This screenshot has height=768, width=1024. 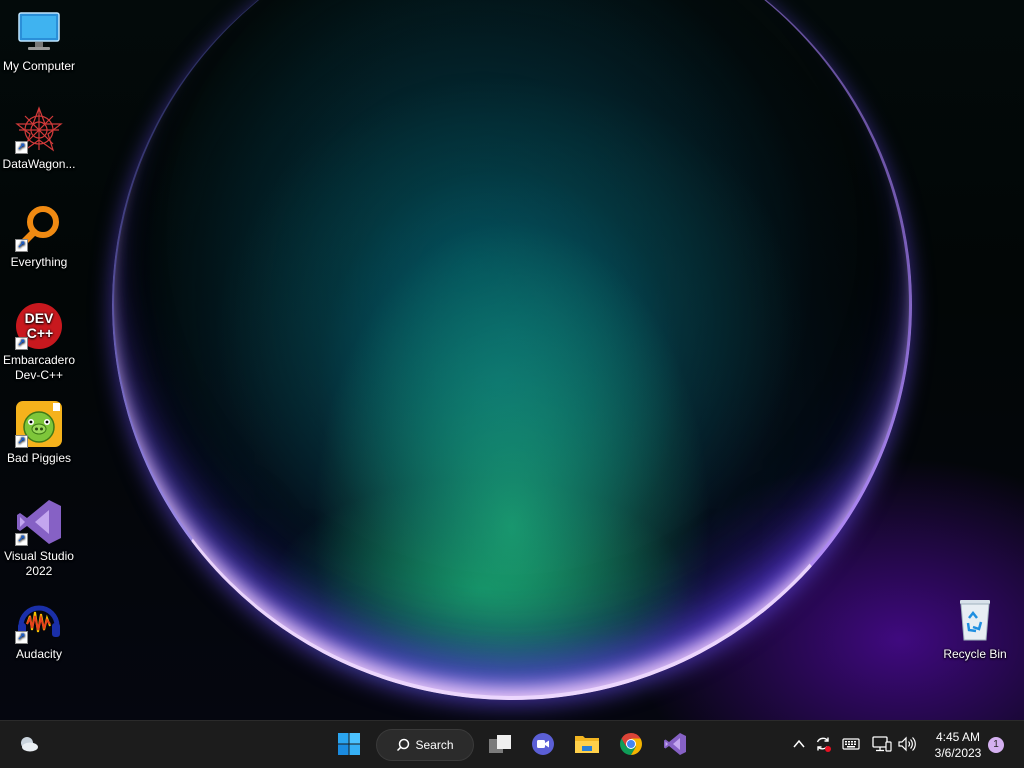 I want to click on chrome-icon, so click(x=631, y=744).